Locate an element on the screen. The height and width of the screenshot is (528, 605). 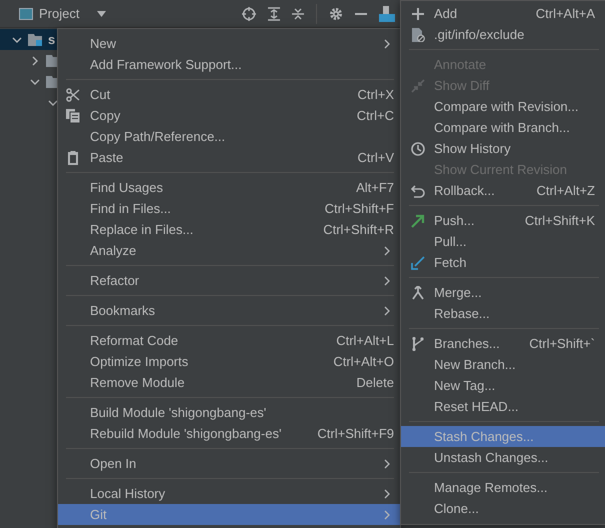
shortcut-label: Ctrl+V is located at coordinates (376, 157).